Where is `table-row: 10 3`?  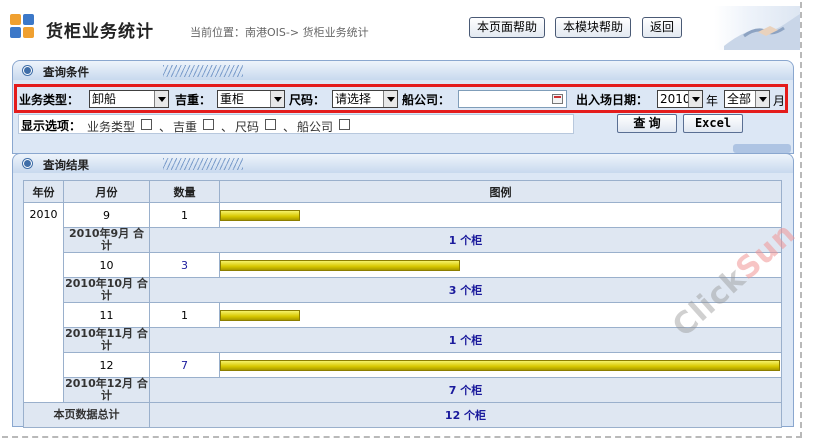
table-row: 10 3 is located at coordinates (403, 265).